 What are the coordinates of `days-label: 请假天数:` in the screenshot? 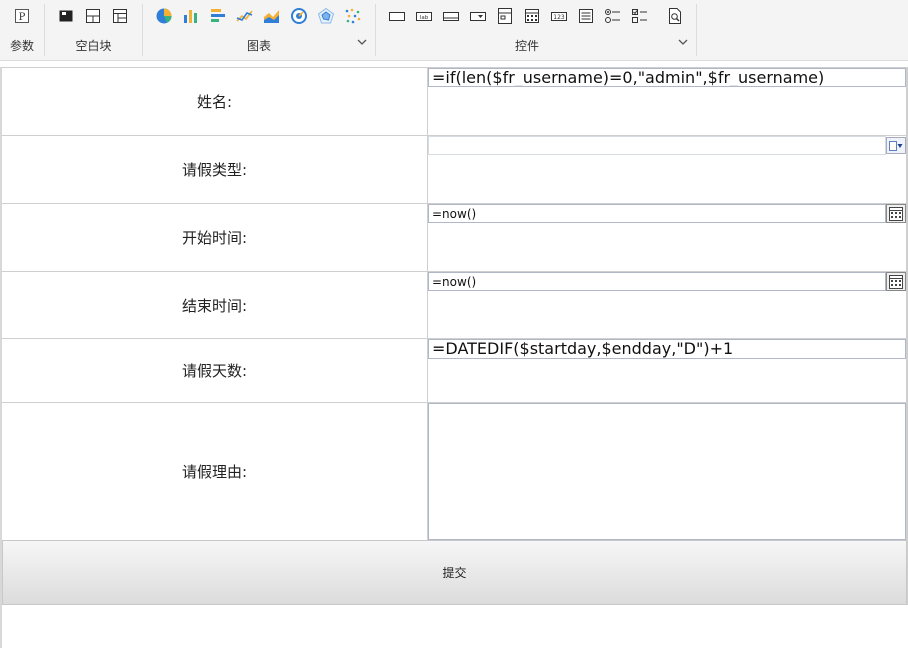 It's located at (215, 370).